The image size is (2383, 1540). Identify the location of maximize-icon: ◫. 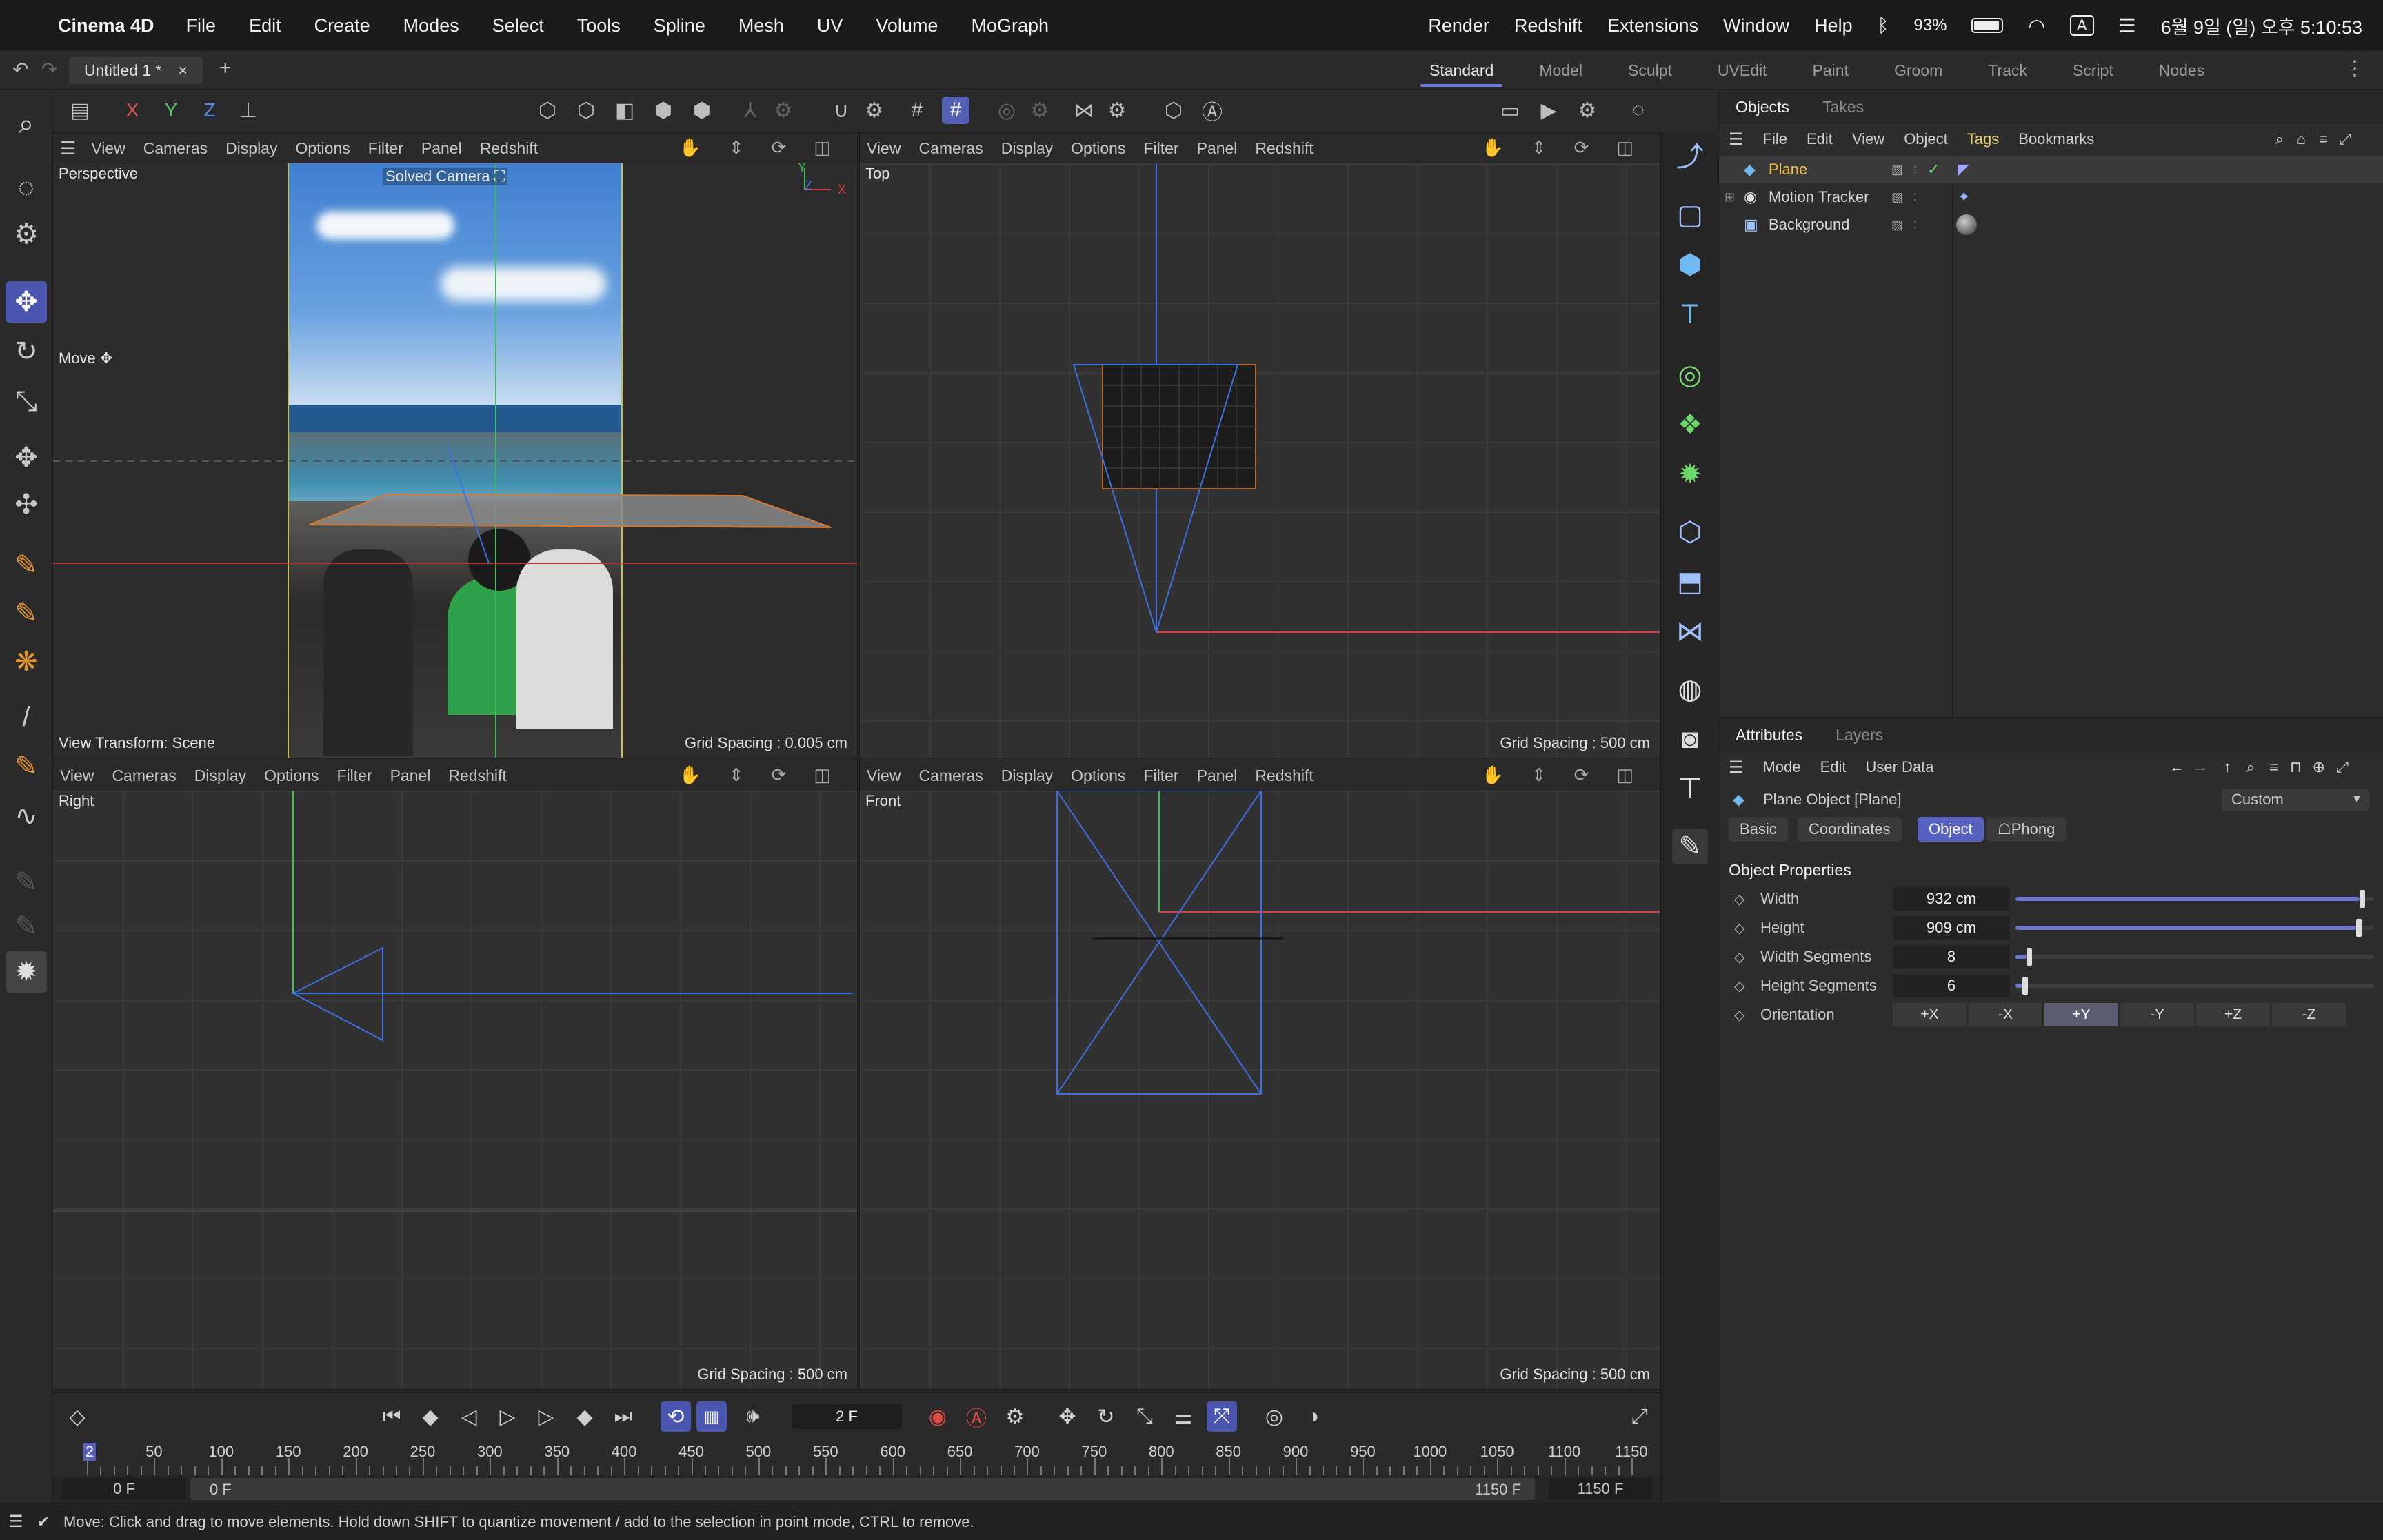
(1624, 148).